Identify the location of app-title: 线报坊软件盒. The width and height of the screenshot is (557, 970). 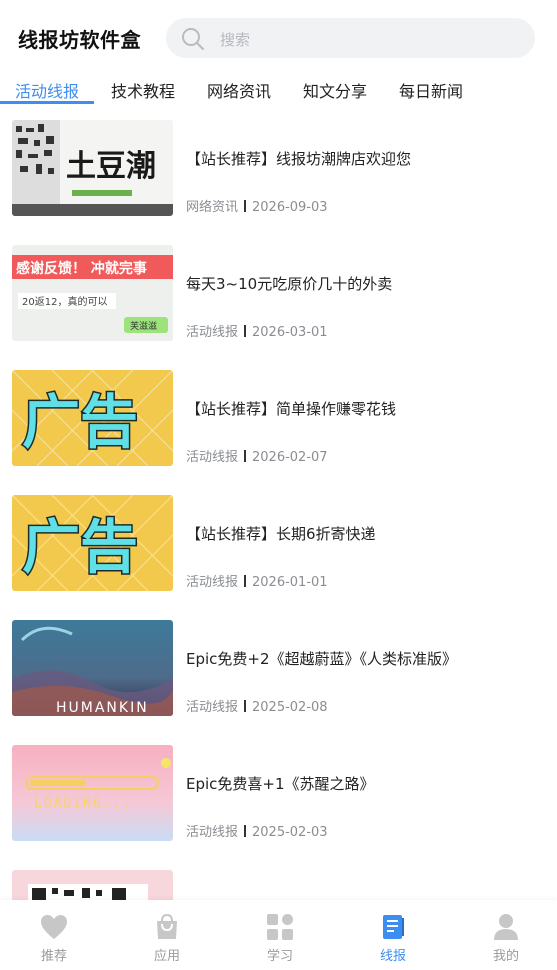
(79, 40).